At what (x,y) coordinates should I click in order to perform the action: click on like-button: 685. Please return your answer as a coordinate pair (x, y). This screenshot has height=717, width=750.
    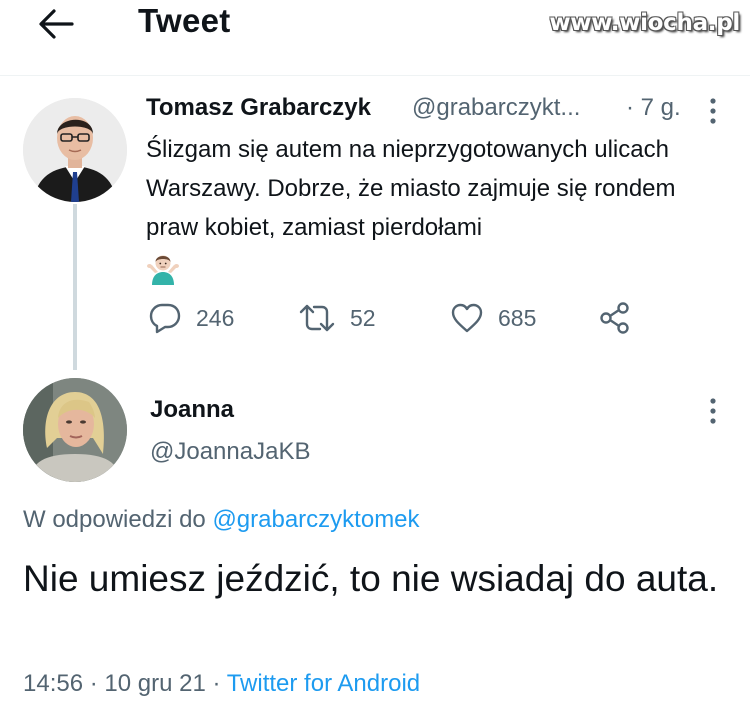
    Looking at the image, I should click on (493, 318).